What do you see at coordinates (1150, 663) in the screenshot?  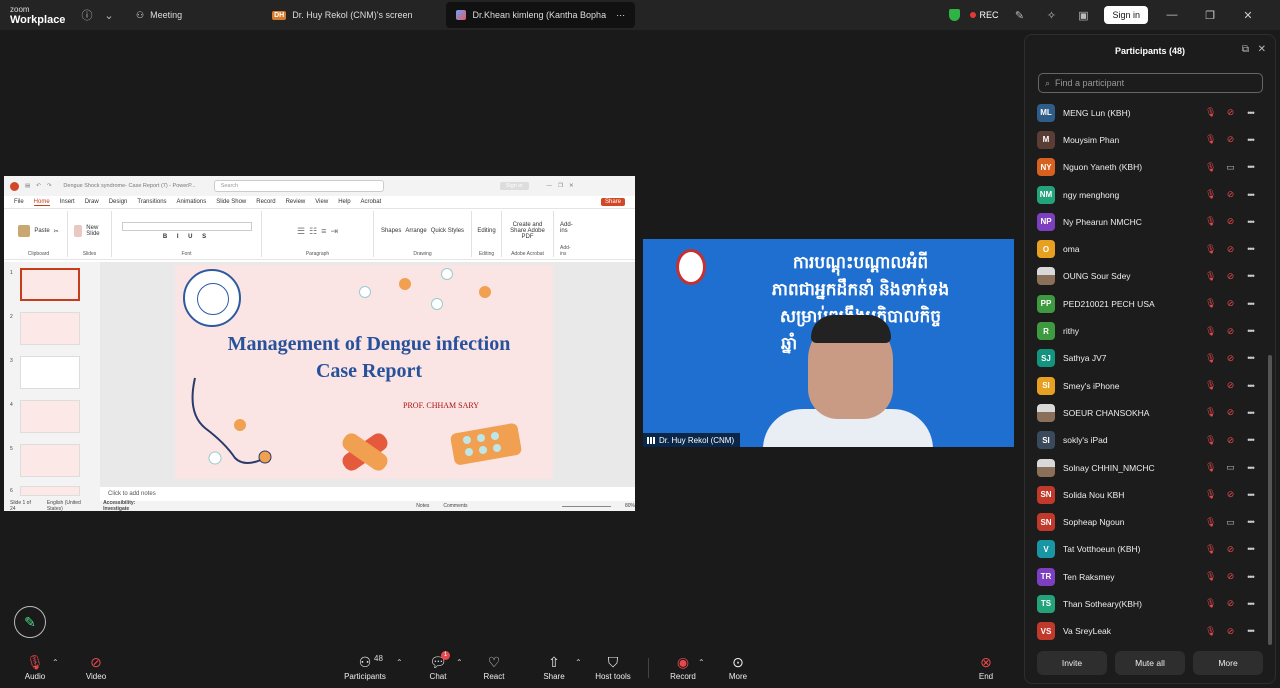 I see `mute-all-button: Mute all` at bounding box center [1150, 663].